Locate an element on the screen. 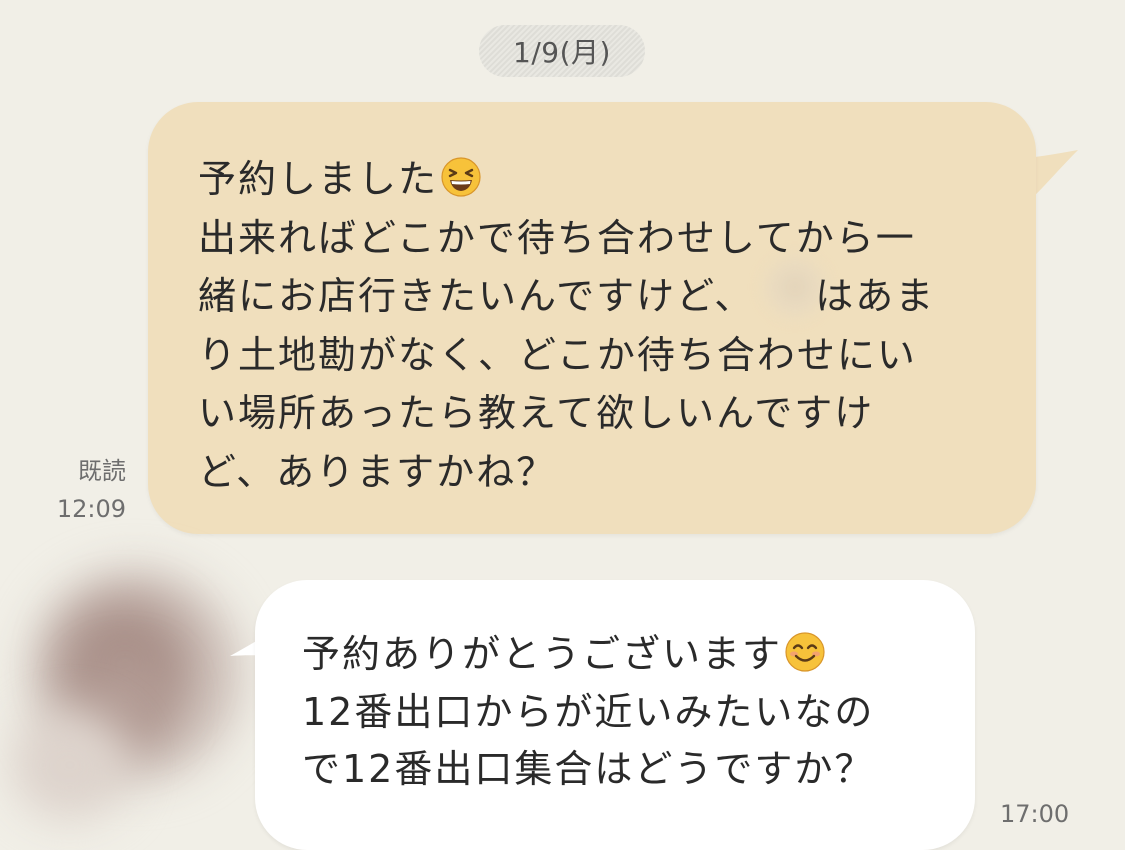  sent-line-4: り土地勘がなく、どこか待ち合わせにい is located at coordinates (557, 354).